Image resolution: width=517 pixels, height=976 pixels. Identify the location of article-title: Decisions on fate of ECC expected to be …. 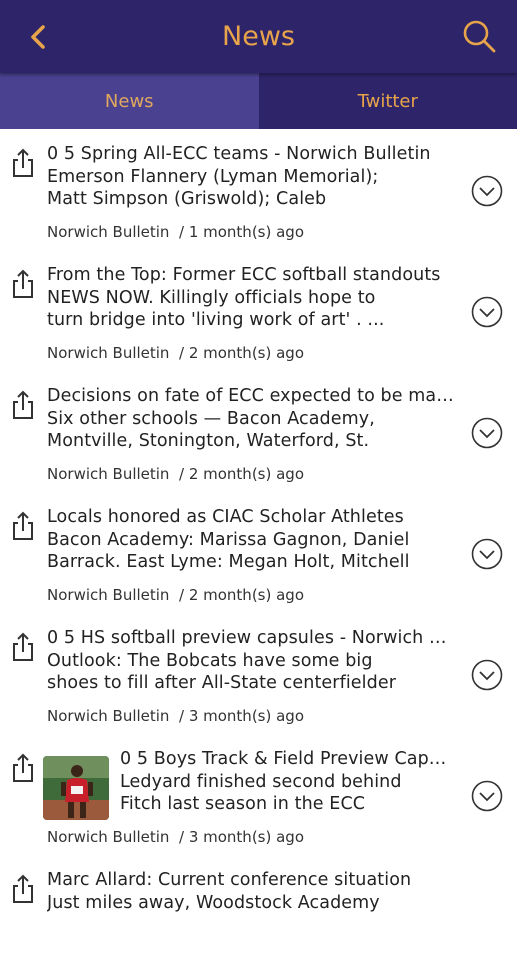
(251, 396).